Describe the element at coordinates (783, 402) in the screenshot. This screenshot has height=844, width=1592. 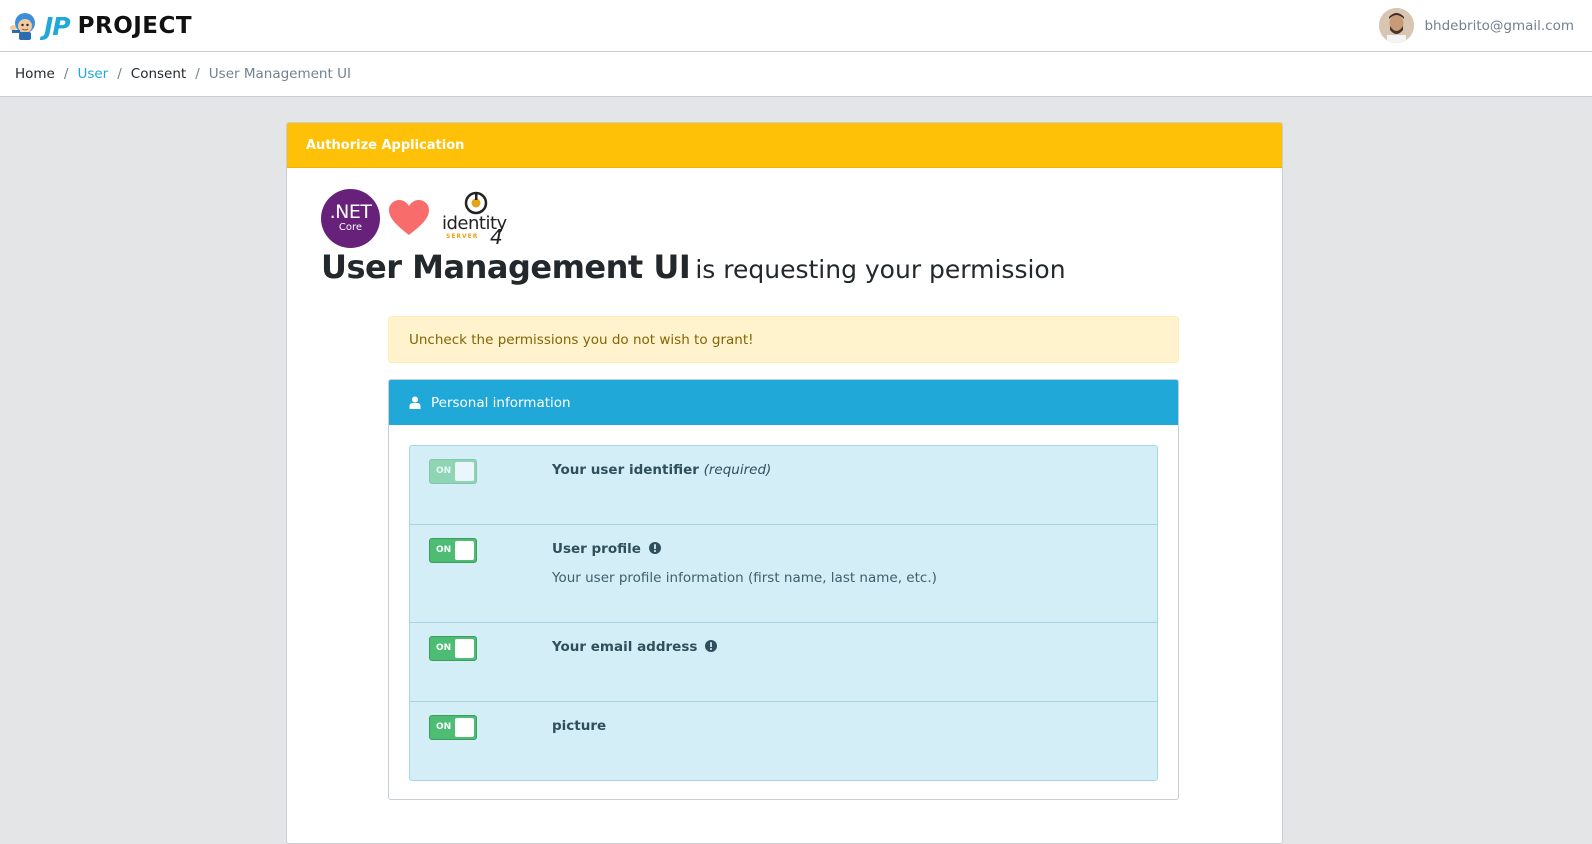
I see `panel-header: Personal information` at that location.